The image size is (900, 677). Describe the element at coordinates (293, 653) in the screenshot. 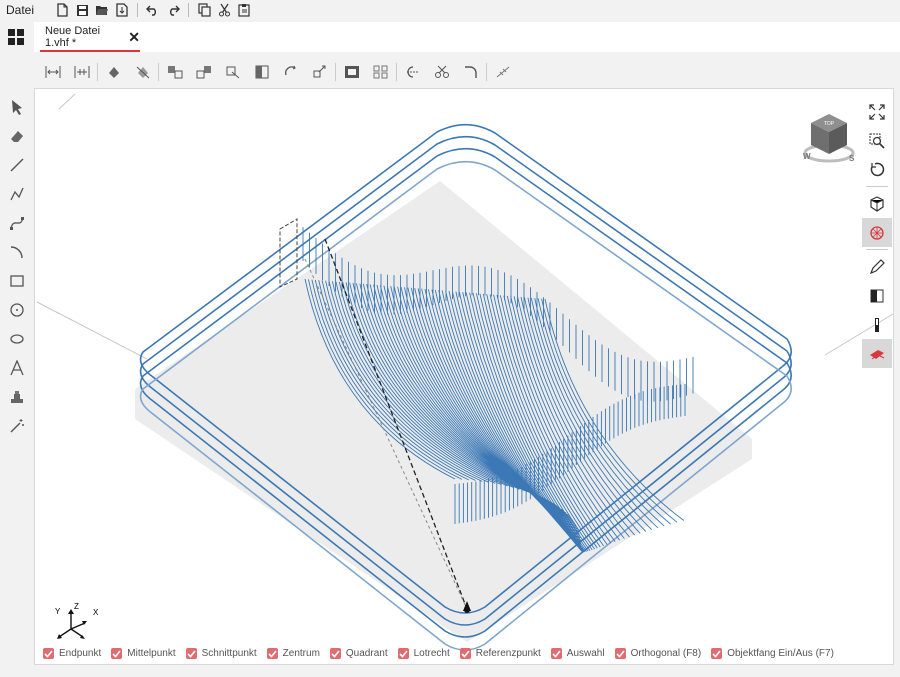

I see `snap-center: Zentrum` at that location.